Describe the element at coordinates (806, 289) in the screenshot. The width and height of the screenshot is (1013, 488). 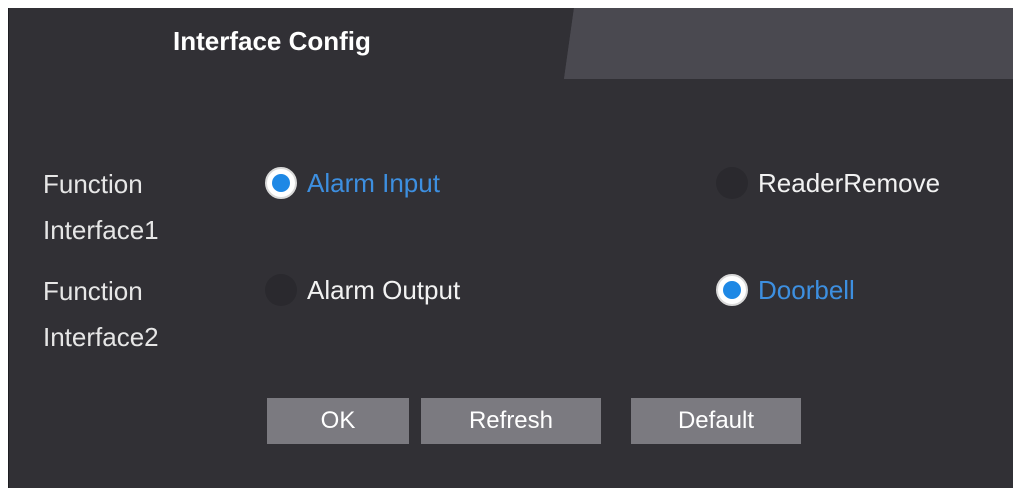
I see `radio-doorbell-label: Doorbell` at that location.